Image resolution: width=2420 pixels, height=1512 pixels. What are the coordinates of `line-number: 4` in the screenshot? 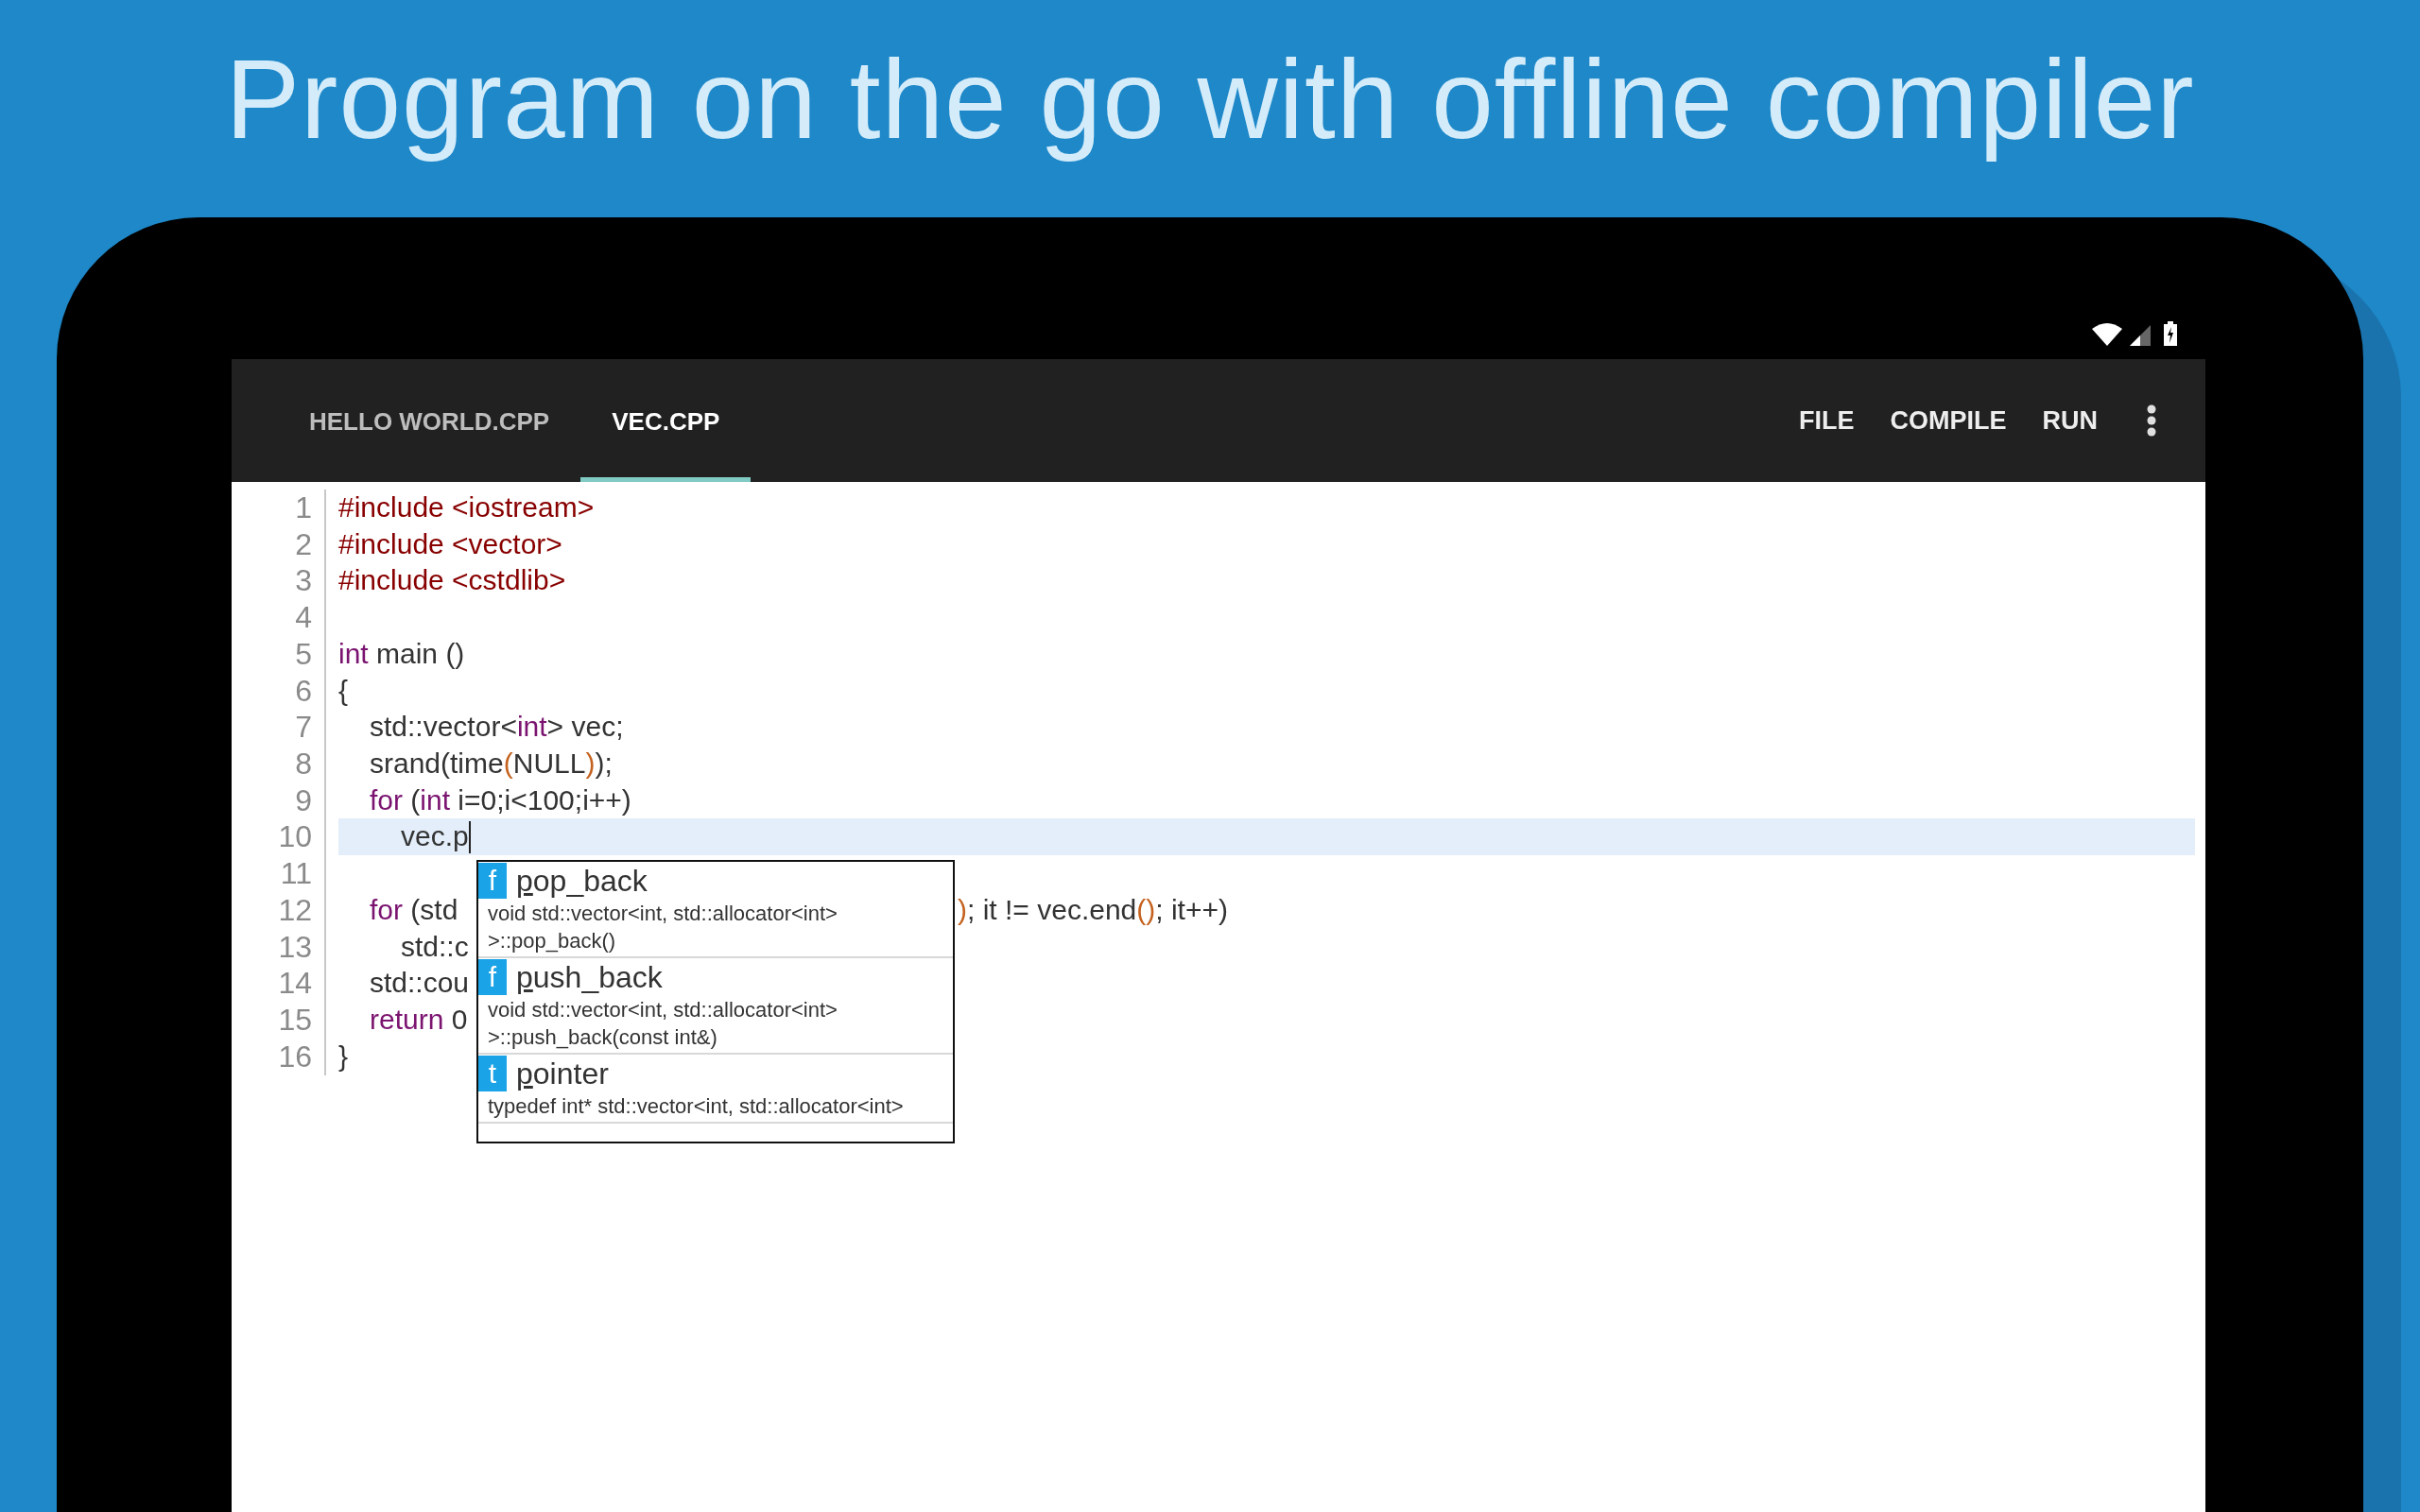 It's located at (279, 617).